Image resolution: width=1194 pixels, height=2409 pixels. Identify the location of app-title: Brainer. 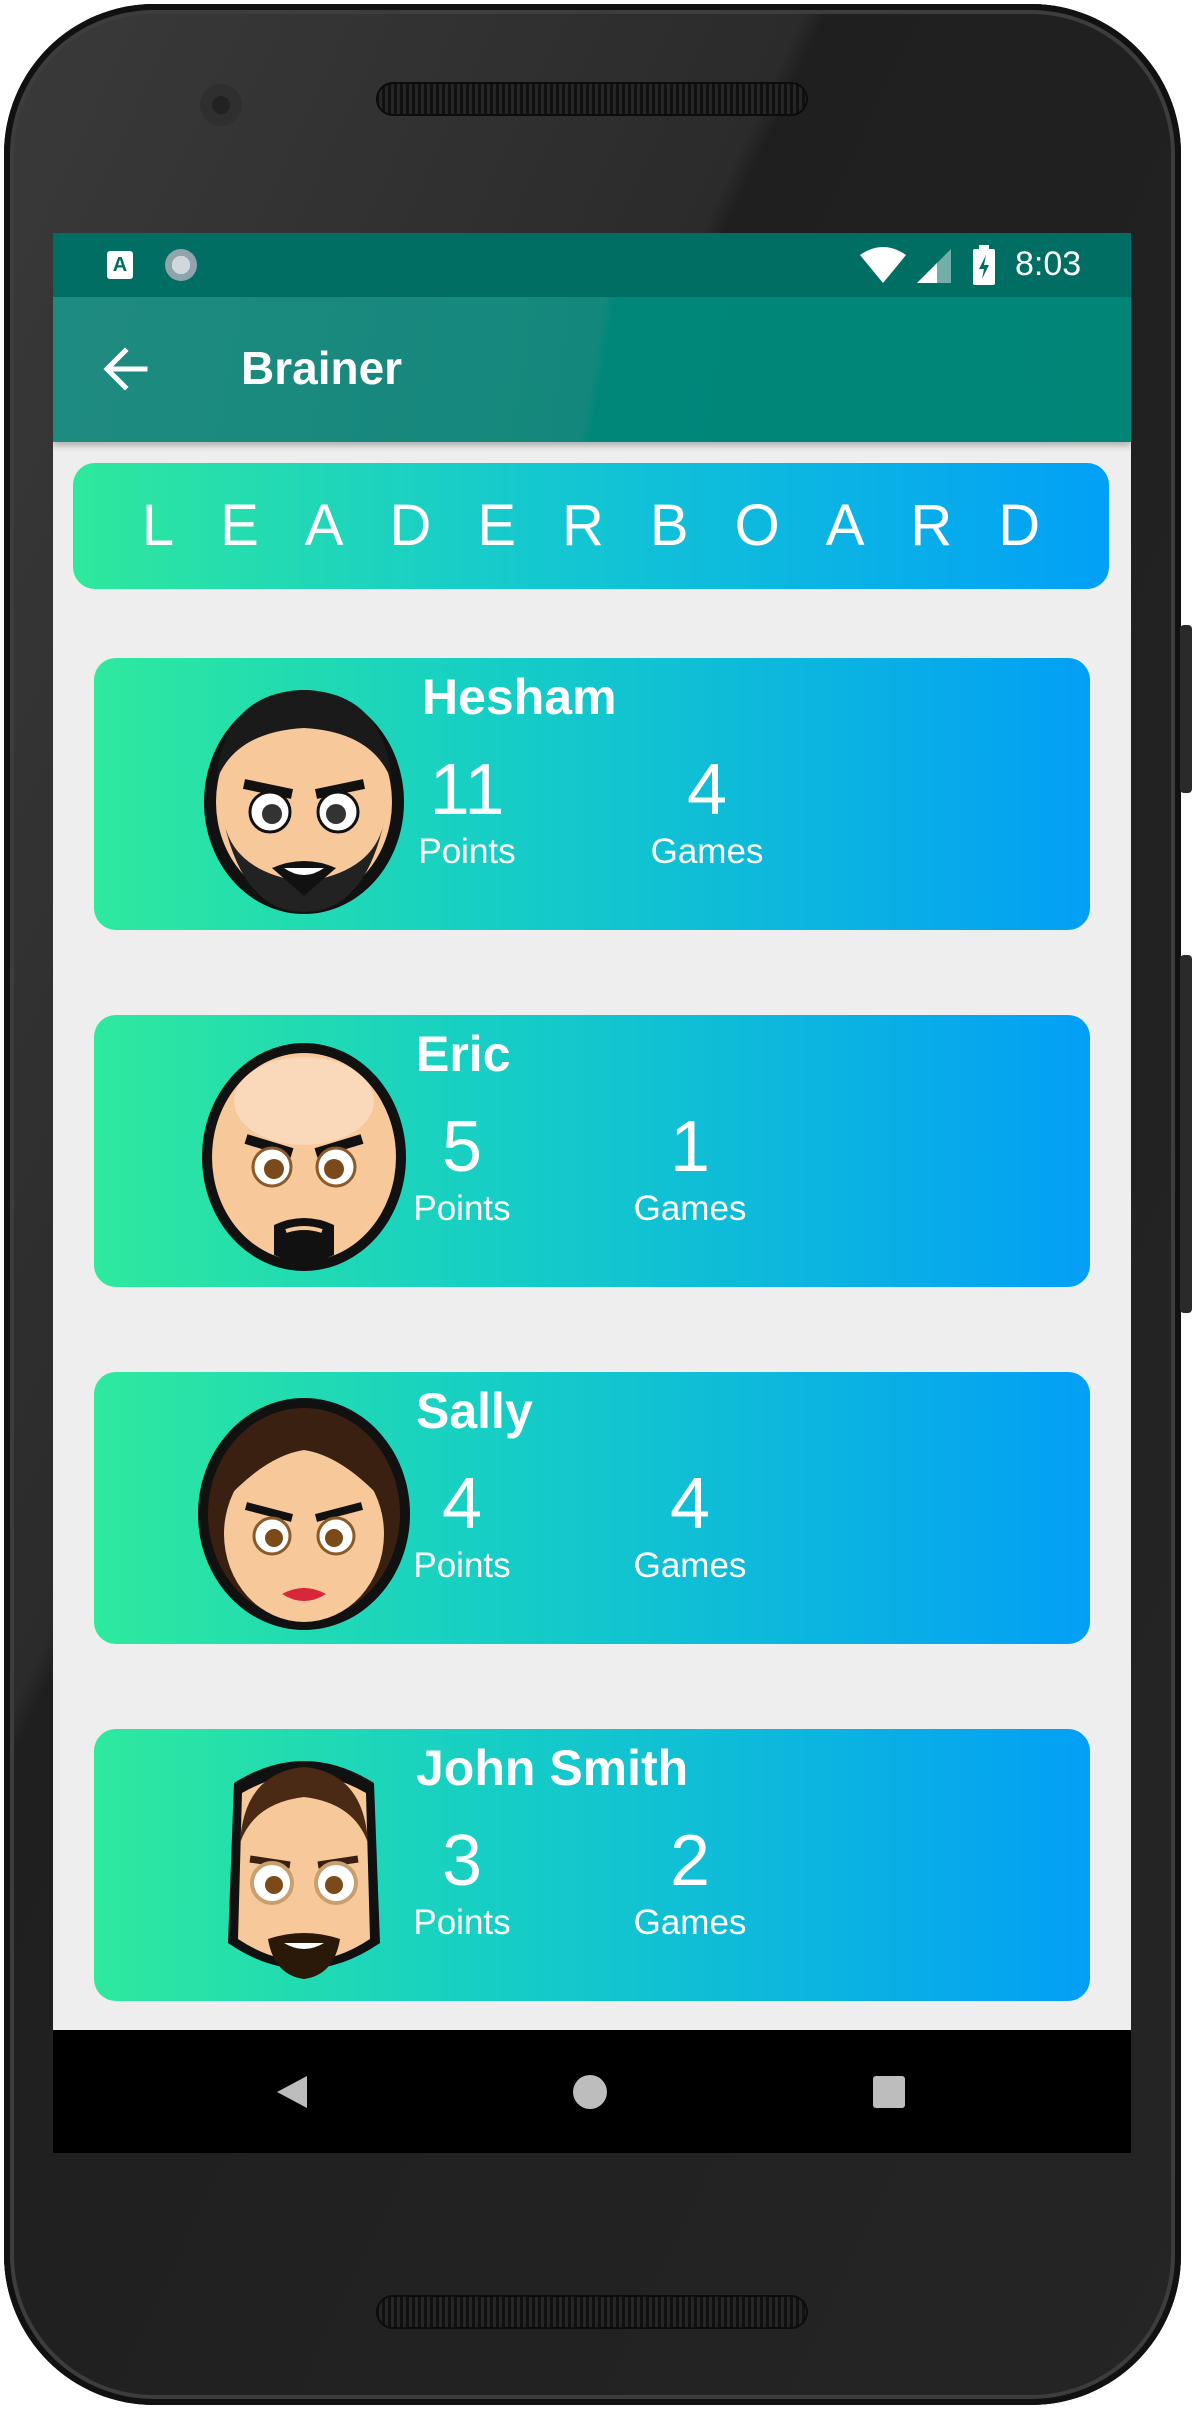
(322, 368).